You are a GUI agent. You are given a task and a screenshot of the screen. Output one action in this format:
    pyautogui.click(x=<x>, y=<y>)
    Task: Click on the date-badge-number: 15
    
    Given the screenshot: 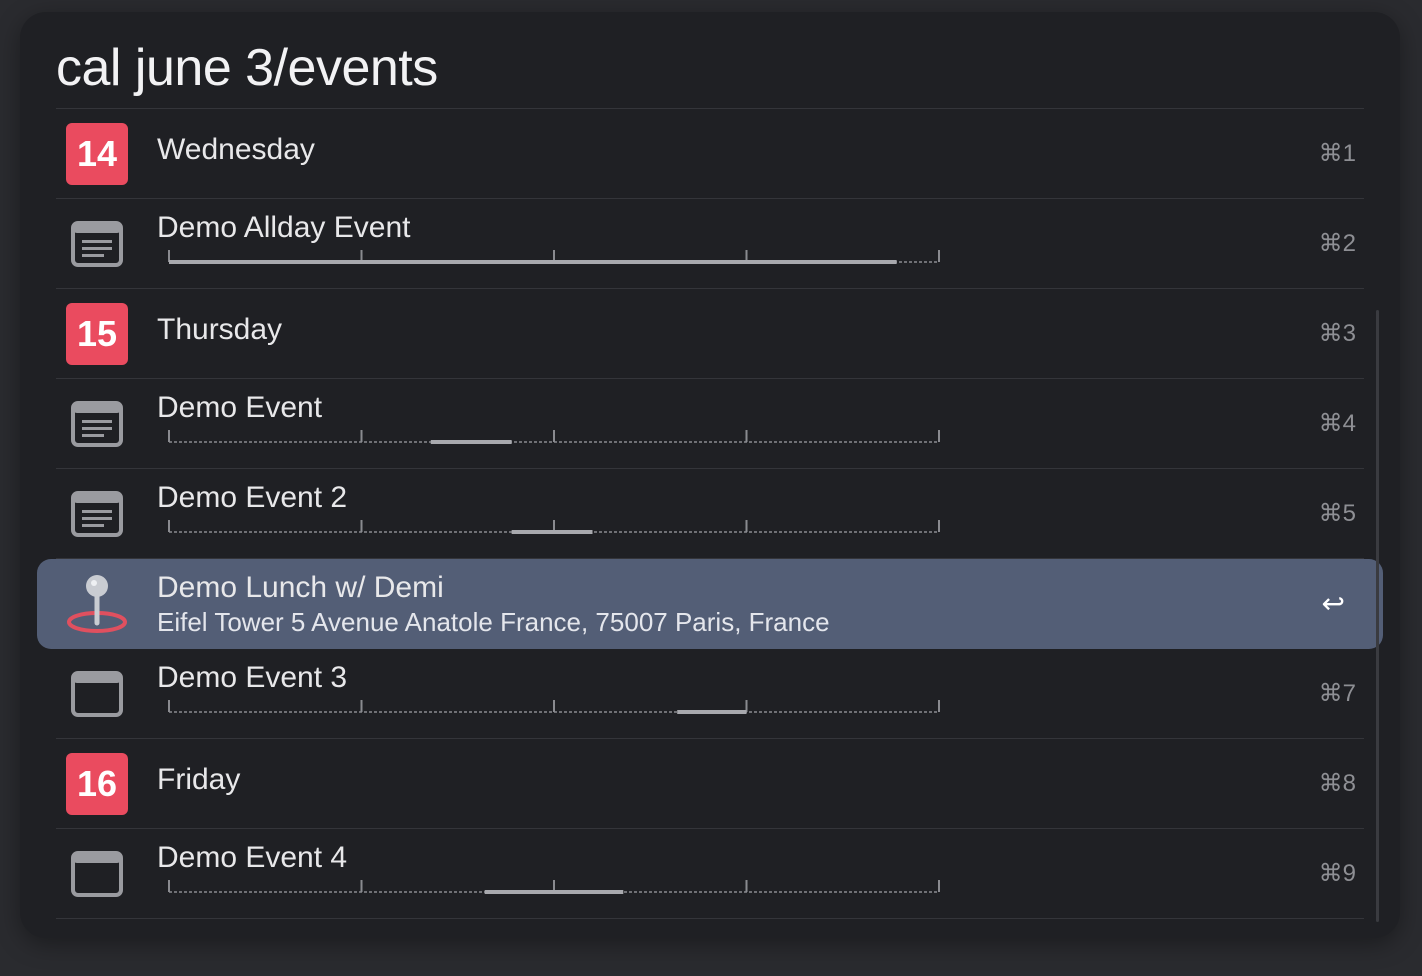 What is the action you would take?
    pyautogui.click(x=97, y=334)
    